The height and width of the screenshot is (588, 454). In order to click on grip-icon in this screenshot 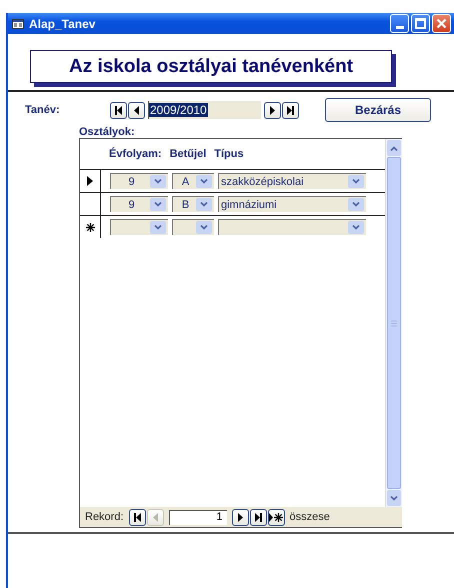, I will do `click(394, 323)`.